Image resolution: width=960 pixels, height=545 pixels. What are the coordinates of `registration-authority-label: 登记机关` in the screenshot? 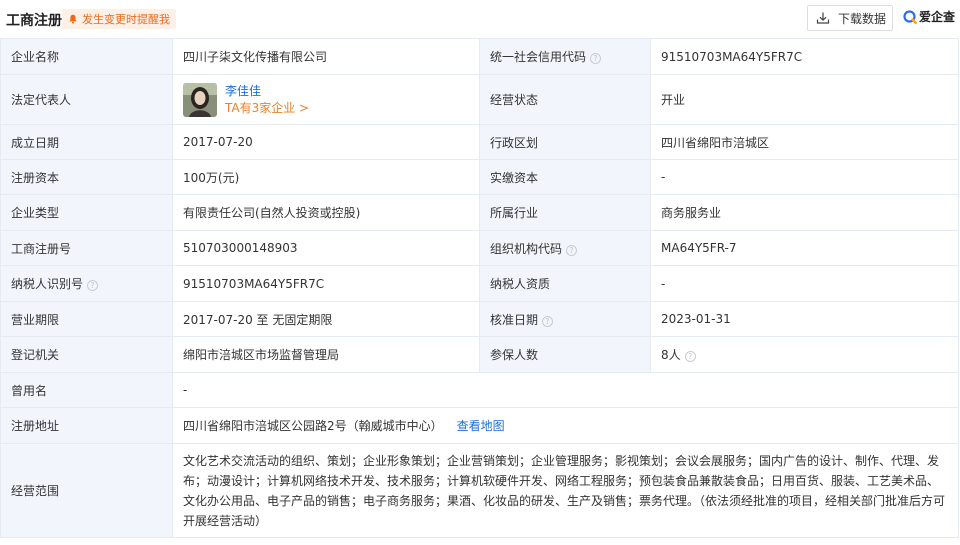 It's located at (86, 354).